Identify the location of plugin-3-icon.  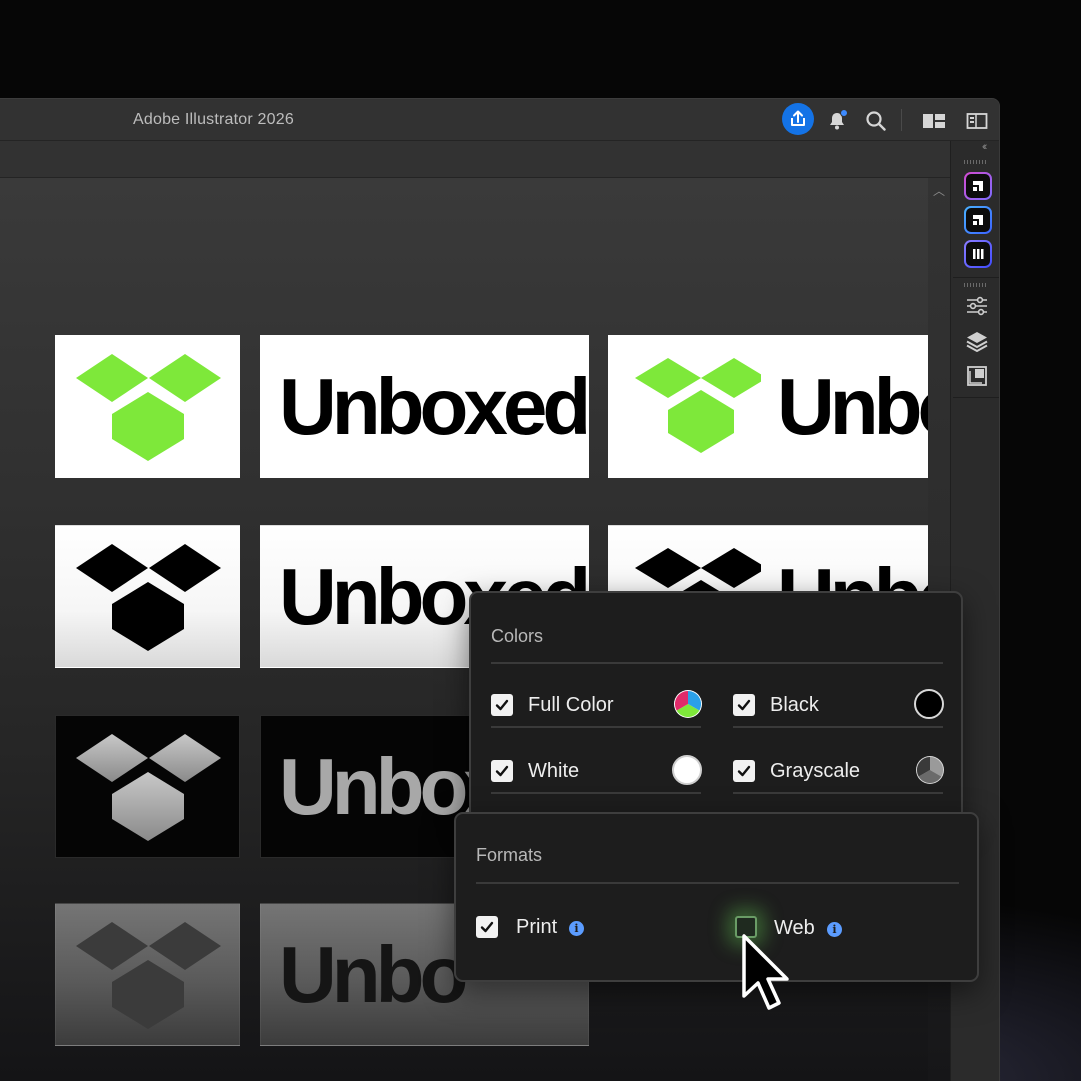
(978, 254).